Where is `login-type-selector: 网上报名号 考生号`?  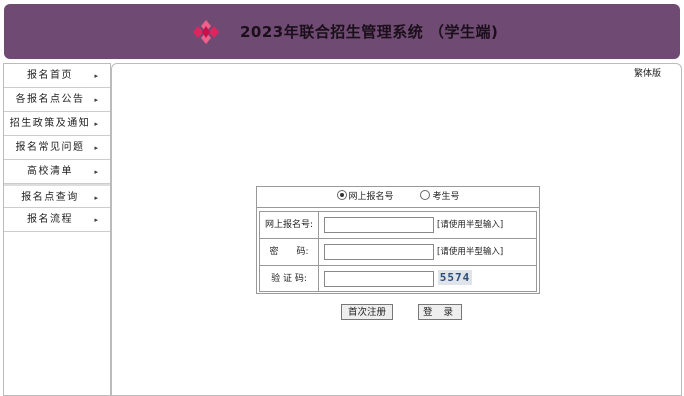 login-type-selector: 网上报名号 考生号 is located at coordinates (398, 197).